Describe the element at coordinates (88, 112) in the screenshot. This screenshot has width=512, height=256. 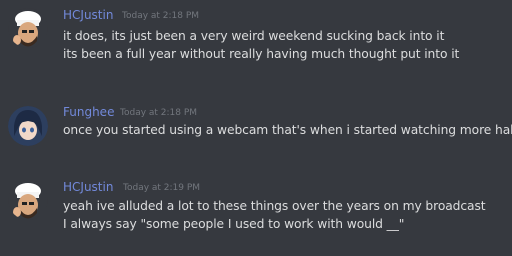
I see `username: Funghee` at that location.